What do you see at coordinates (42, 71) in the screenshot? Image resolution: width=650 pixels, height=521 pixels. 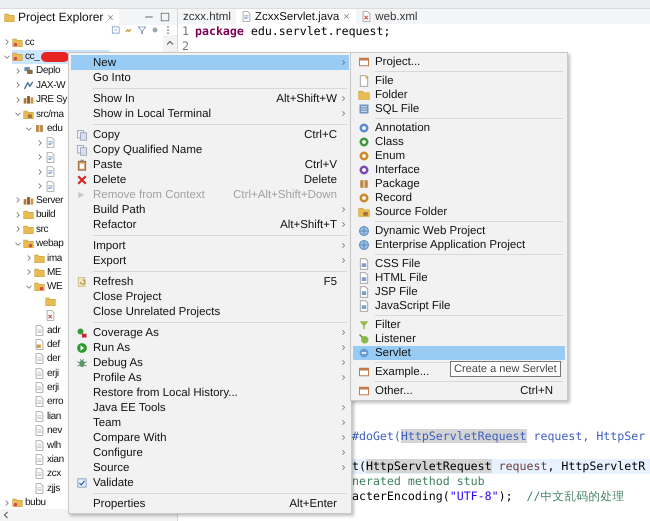 I see `tree-item: Deplo` at bounding box center [42, 71].